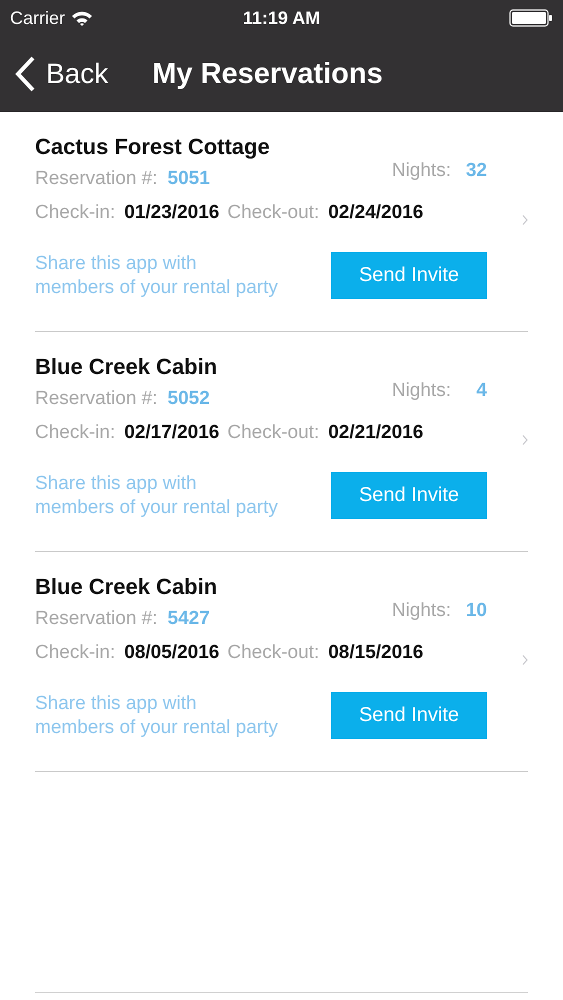 This screenshot has width=563, height=1000. I want to click on nights-count: 32, so click(475, 171).